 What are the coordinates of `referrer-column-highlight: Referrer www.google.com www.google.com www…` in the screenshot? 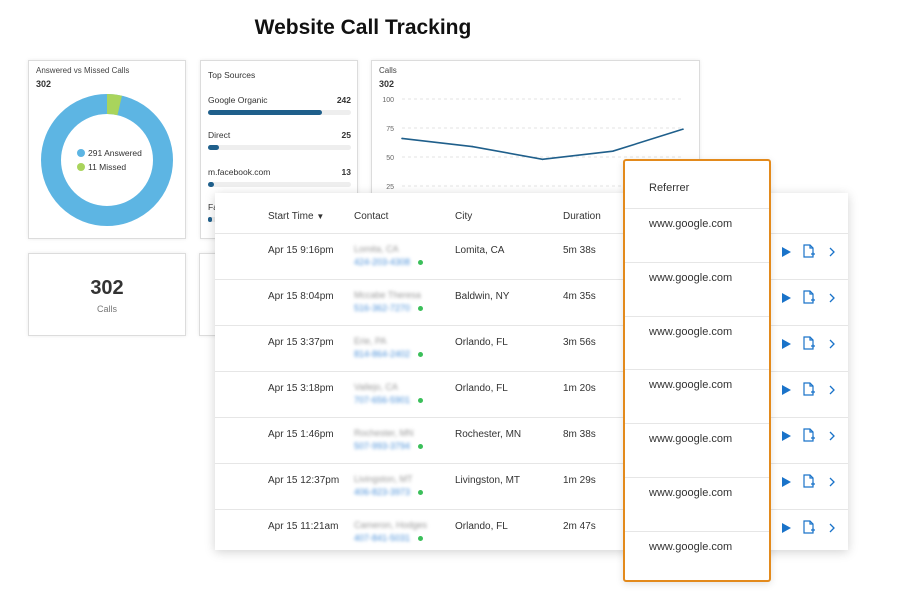 It's located at (697, 370).